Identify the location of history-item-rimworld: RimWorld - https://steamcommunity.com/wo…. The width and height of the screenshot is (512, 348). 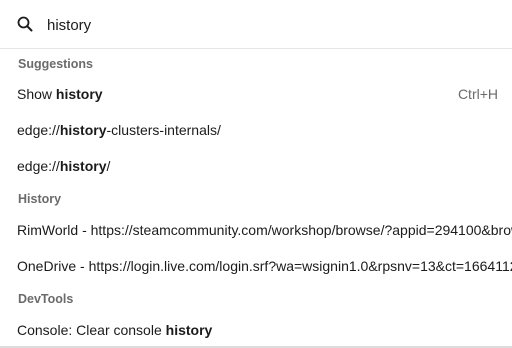
(256, 231).